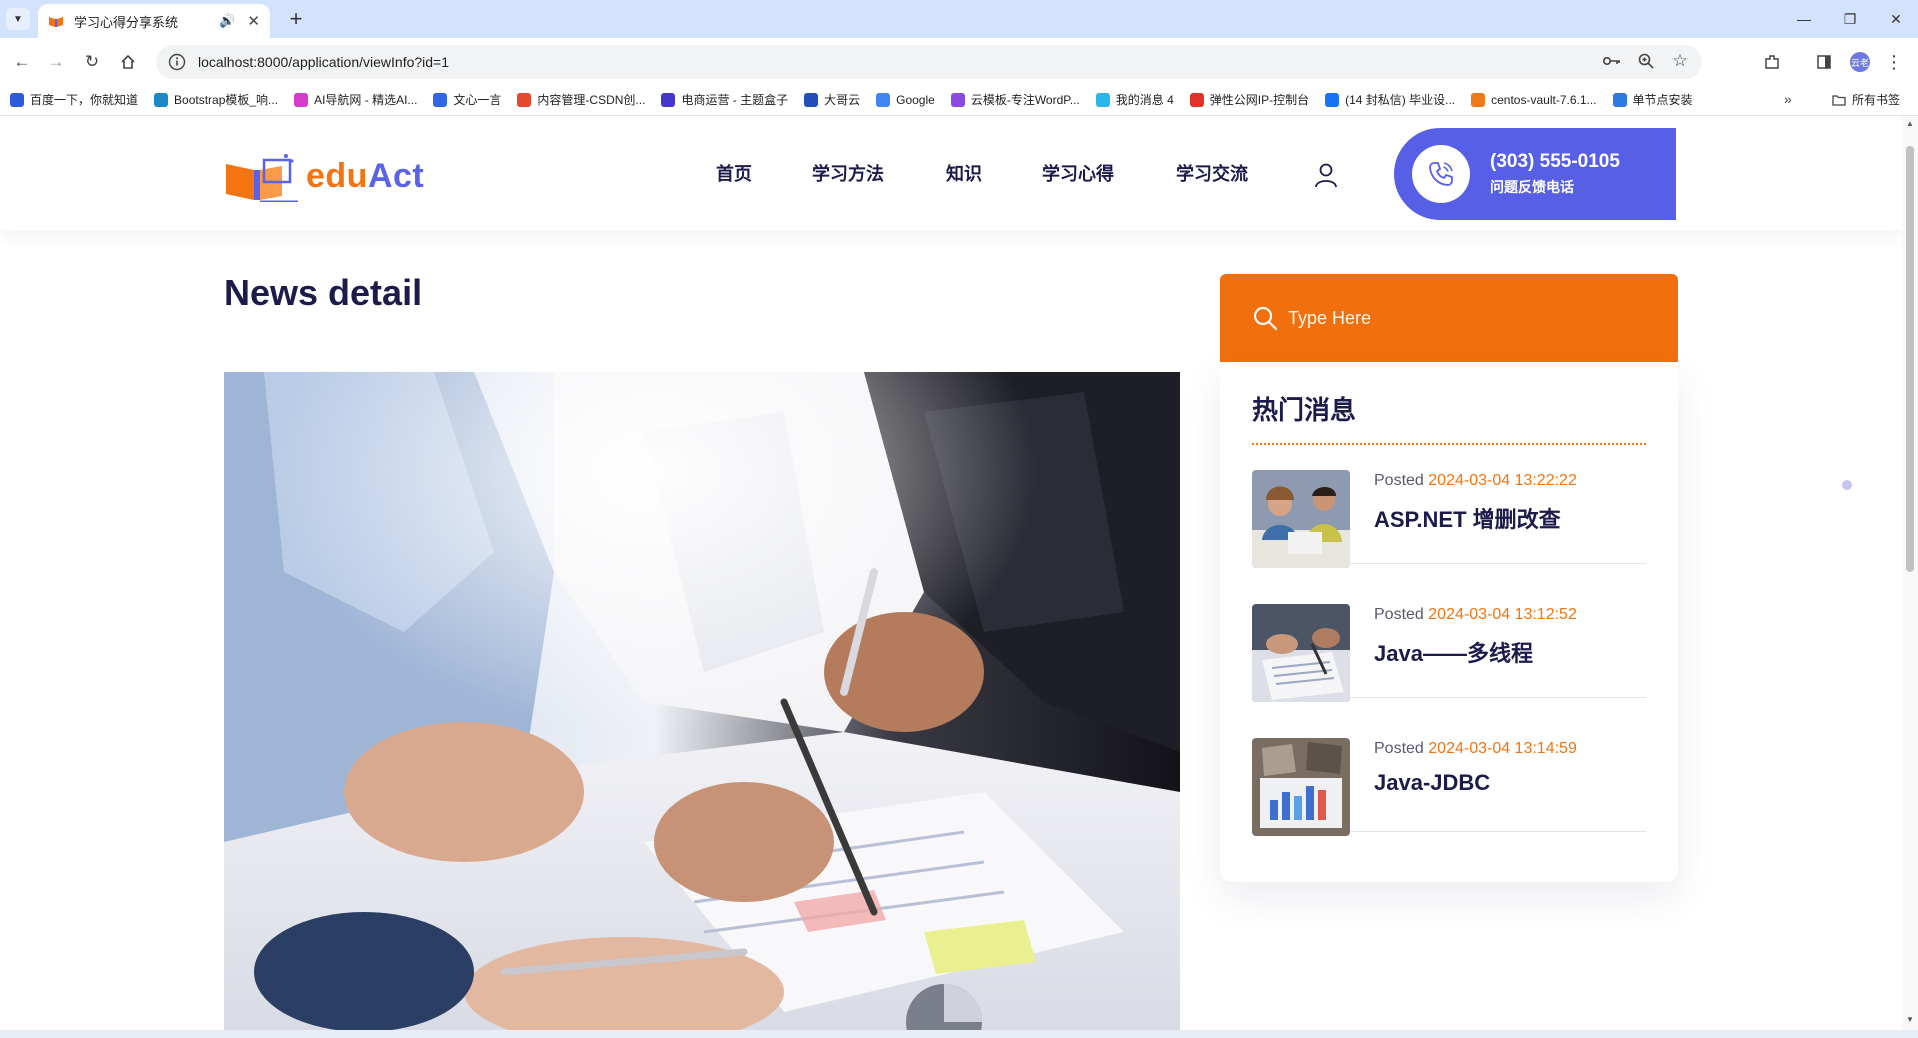  Describe the element at coordinates (1910, 573) in the screenshot. I see `page-scrollbar: ▲ ▼` at that location.